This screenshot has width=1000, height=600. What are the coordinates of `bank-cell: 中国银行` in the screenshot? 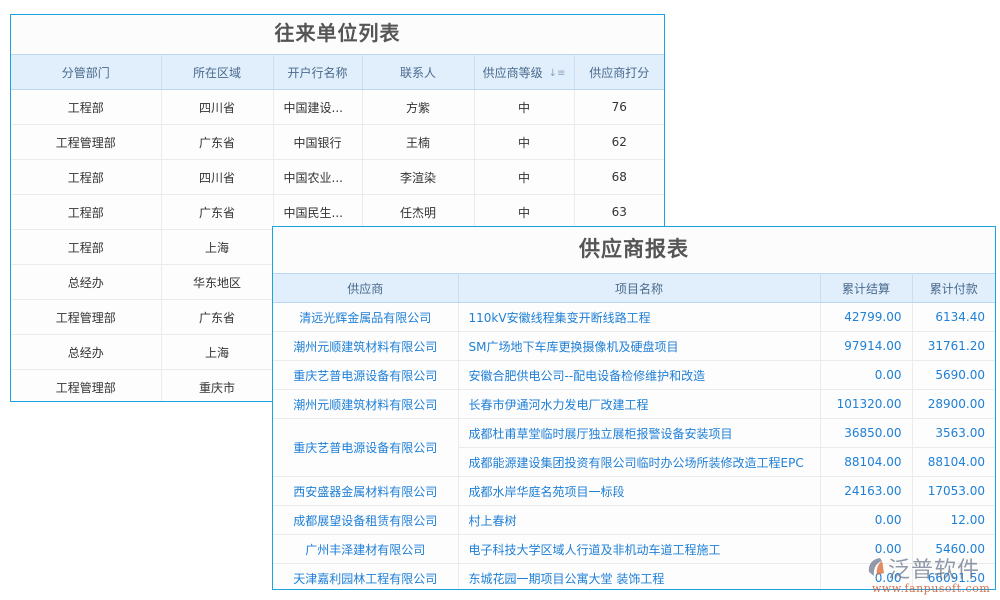 It's located at (318, 142).